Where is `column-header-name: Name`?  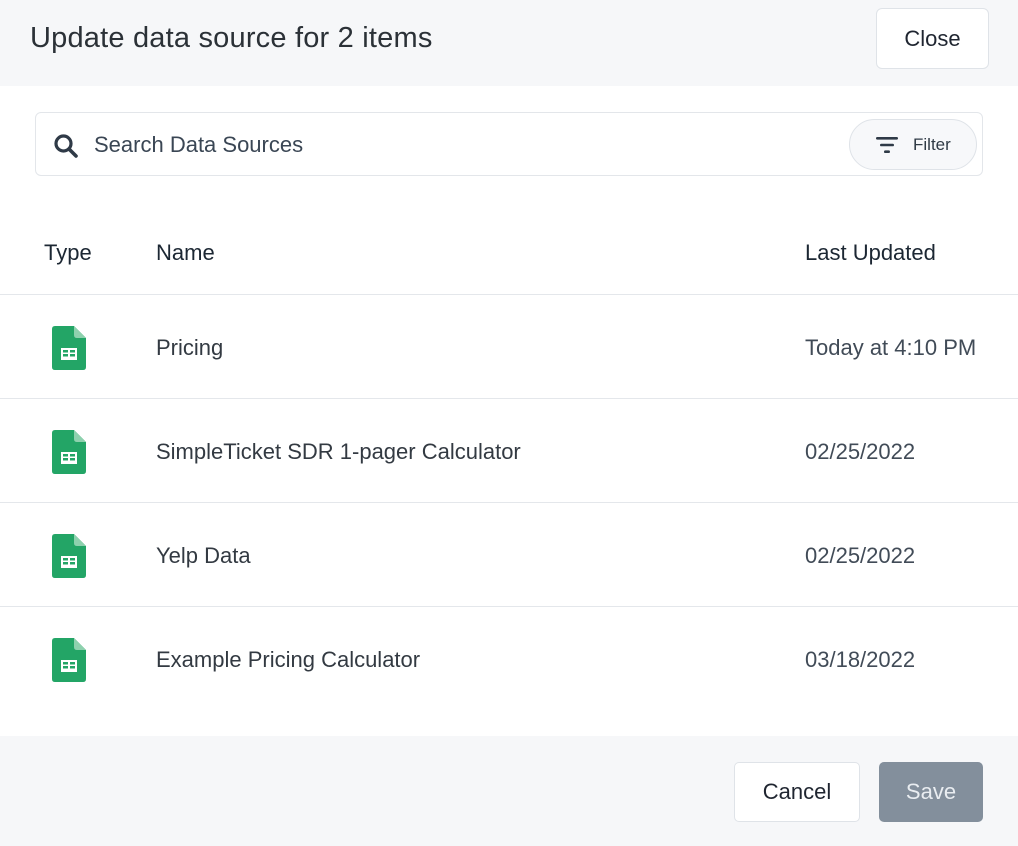 column-header-name: Name is located at coordinates (185, 252).